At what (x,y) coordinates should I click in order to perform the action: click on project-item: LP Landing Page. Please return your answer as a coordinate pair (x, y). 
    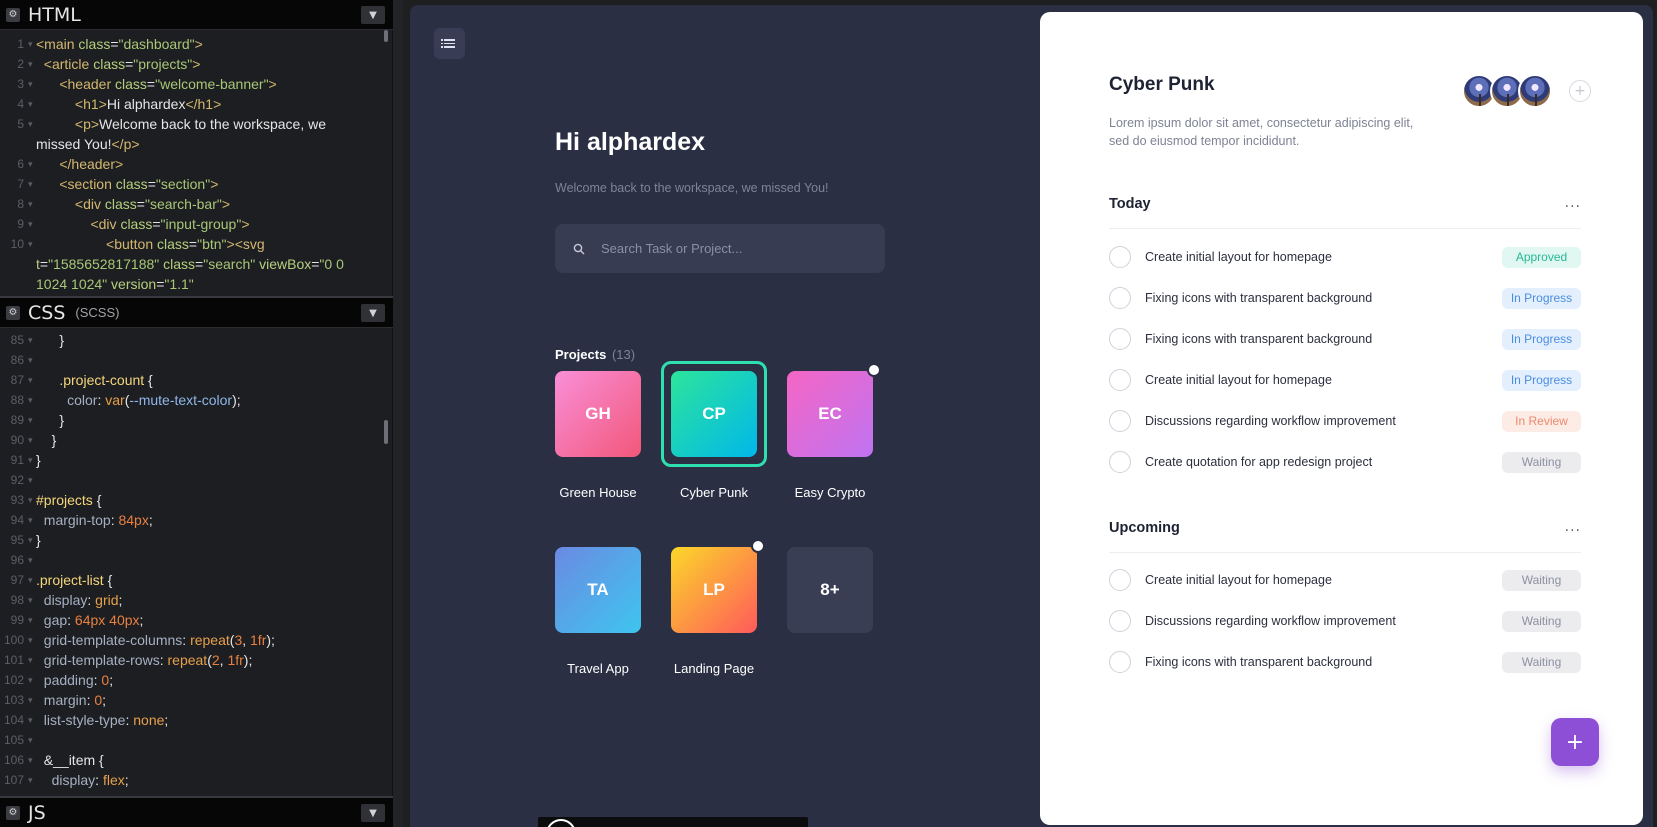
    Looking at the image, I should click on (718, 607).